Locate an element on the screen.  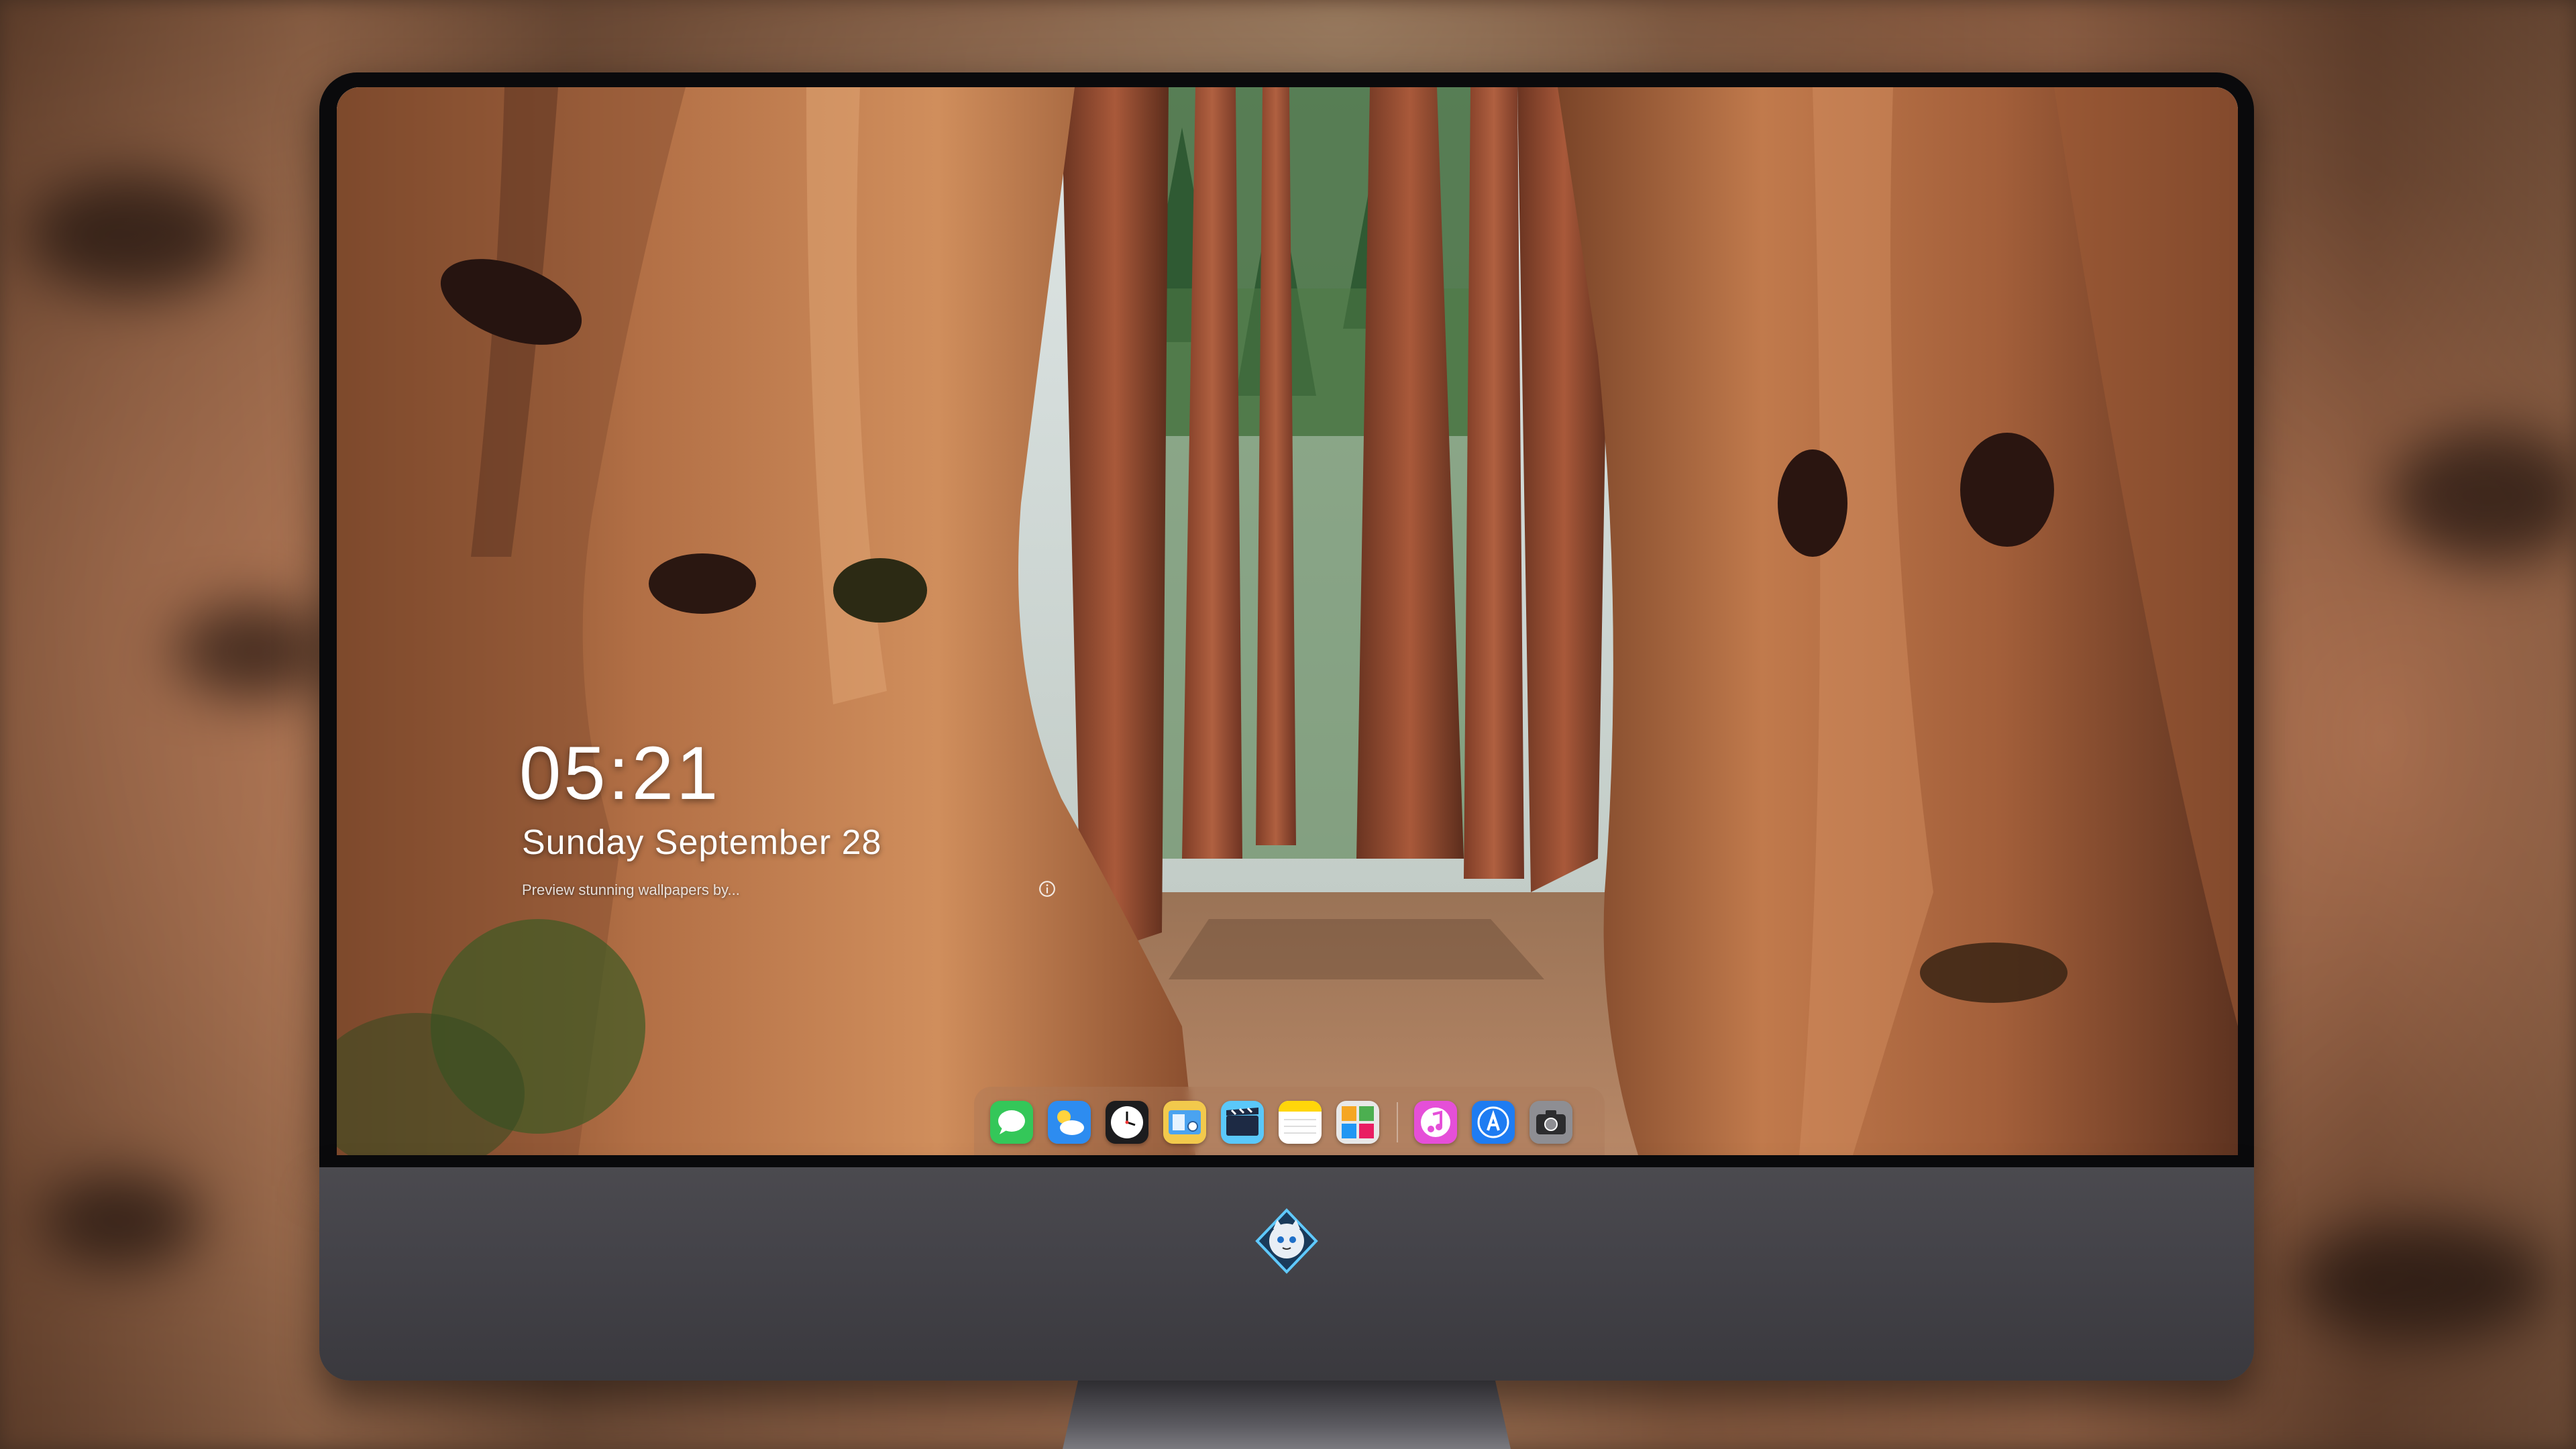
lock-screen-date: Sunday September 28 is located at coordinates (702, 842).